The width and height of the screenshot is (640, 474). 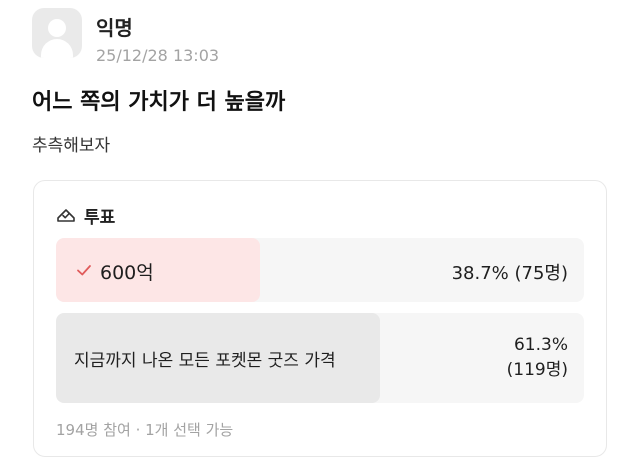 I want to click on poll-header: 투표, so click(x=86, y=215).